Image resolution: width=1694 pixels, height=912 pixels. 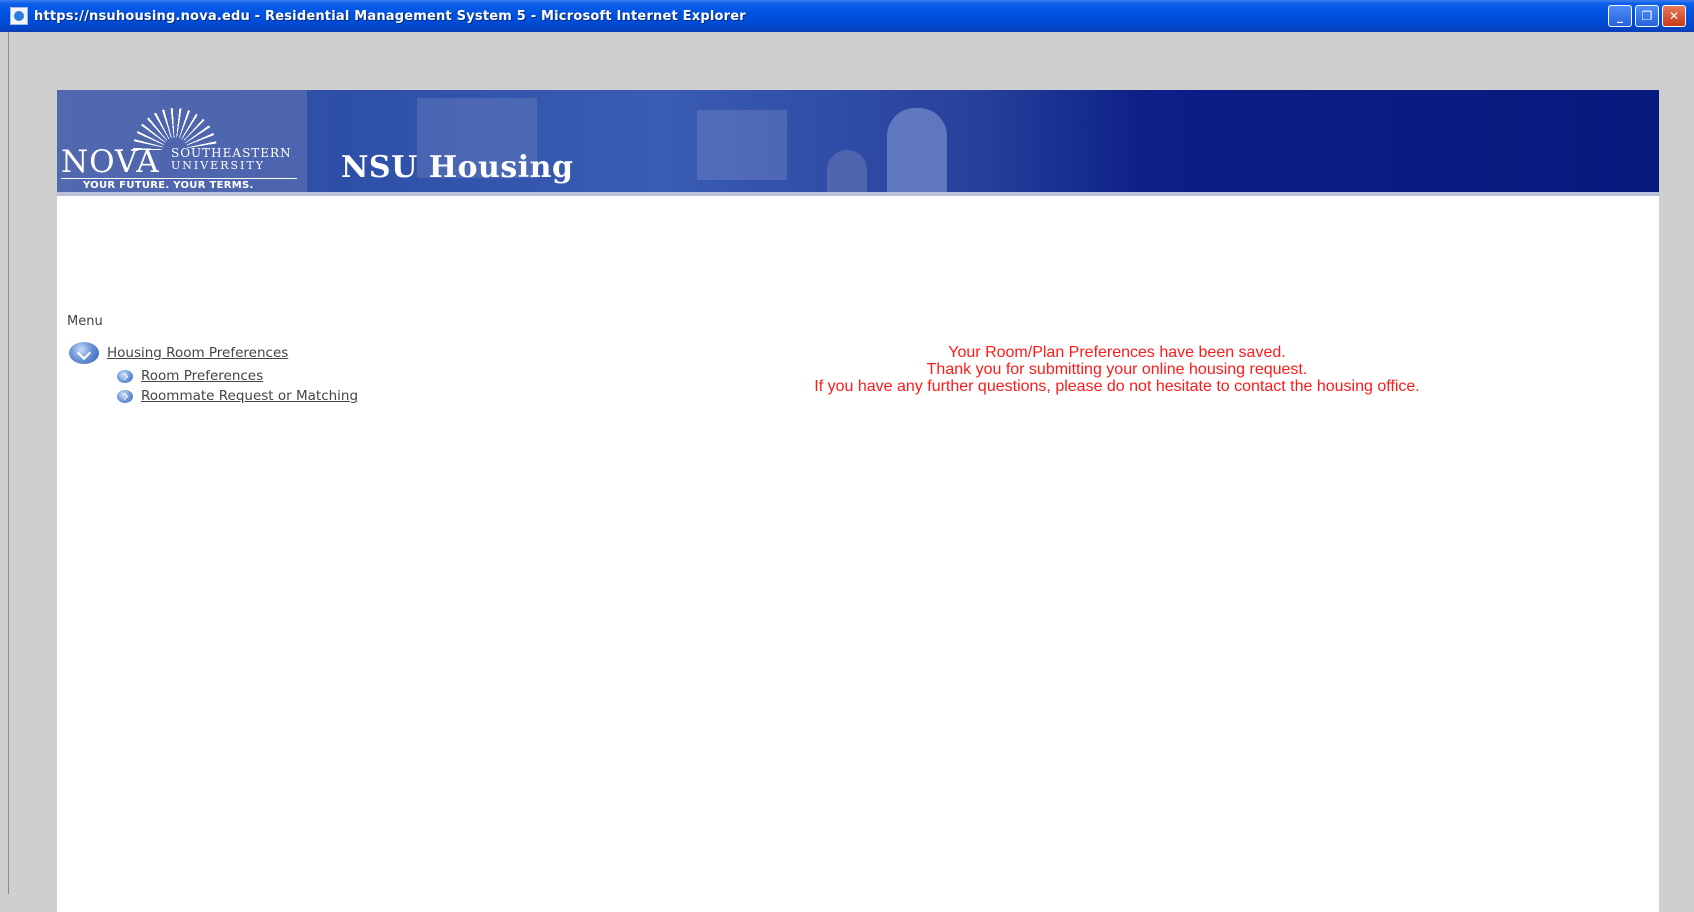 I want to click on close-button: ✕, so click(x=1674, y=16).